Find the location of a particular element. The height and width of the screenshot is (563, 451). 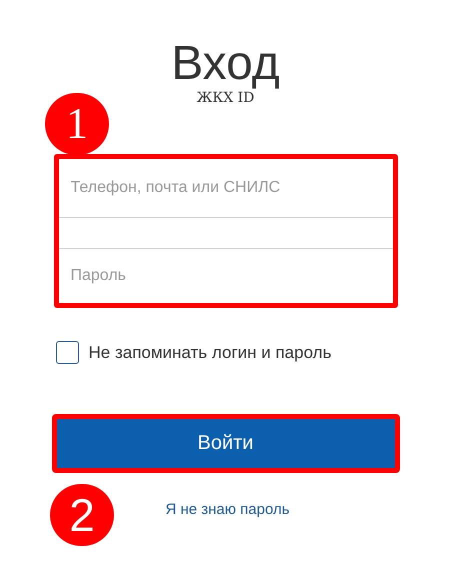

page-subtitle: ЖКХ ID is located at coordinates (225, 98).